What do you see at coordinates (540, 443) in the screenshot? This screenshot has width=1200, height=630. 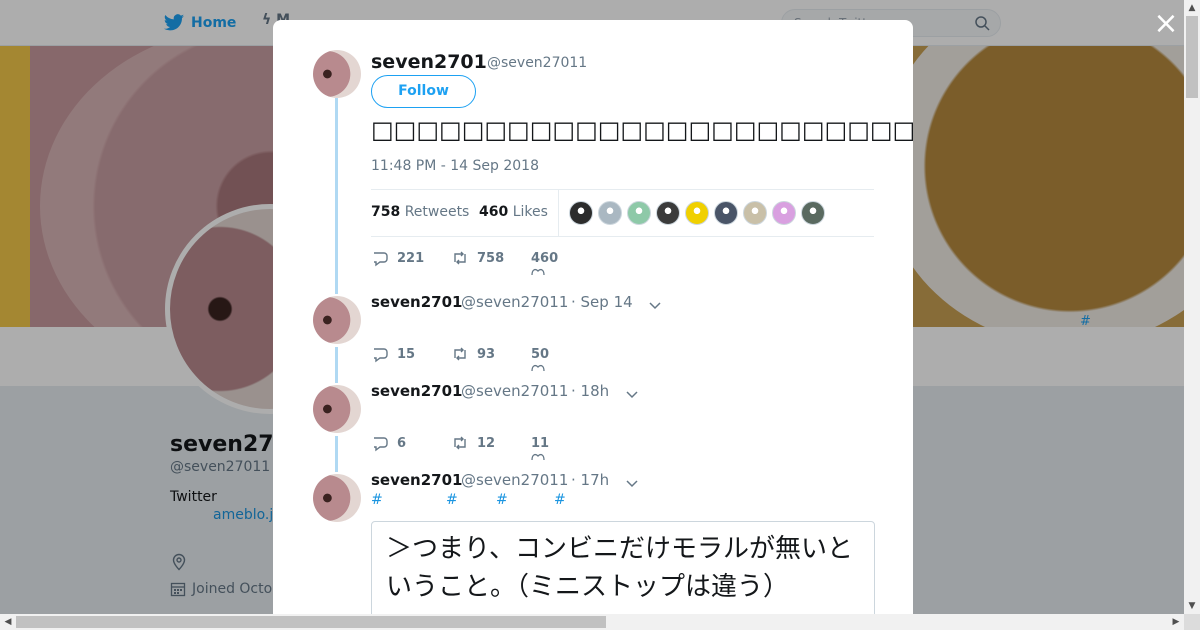 I see `like-count: 11` at bounding box center [540, 443].